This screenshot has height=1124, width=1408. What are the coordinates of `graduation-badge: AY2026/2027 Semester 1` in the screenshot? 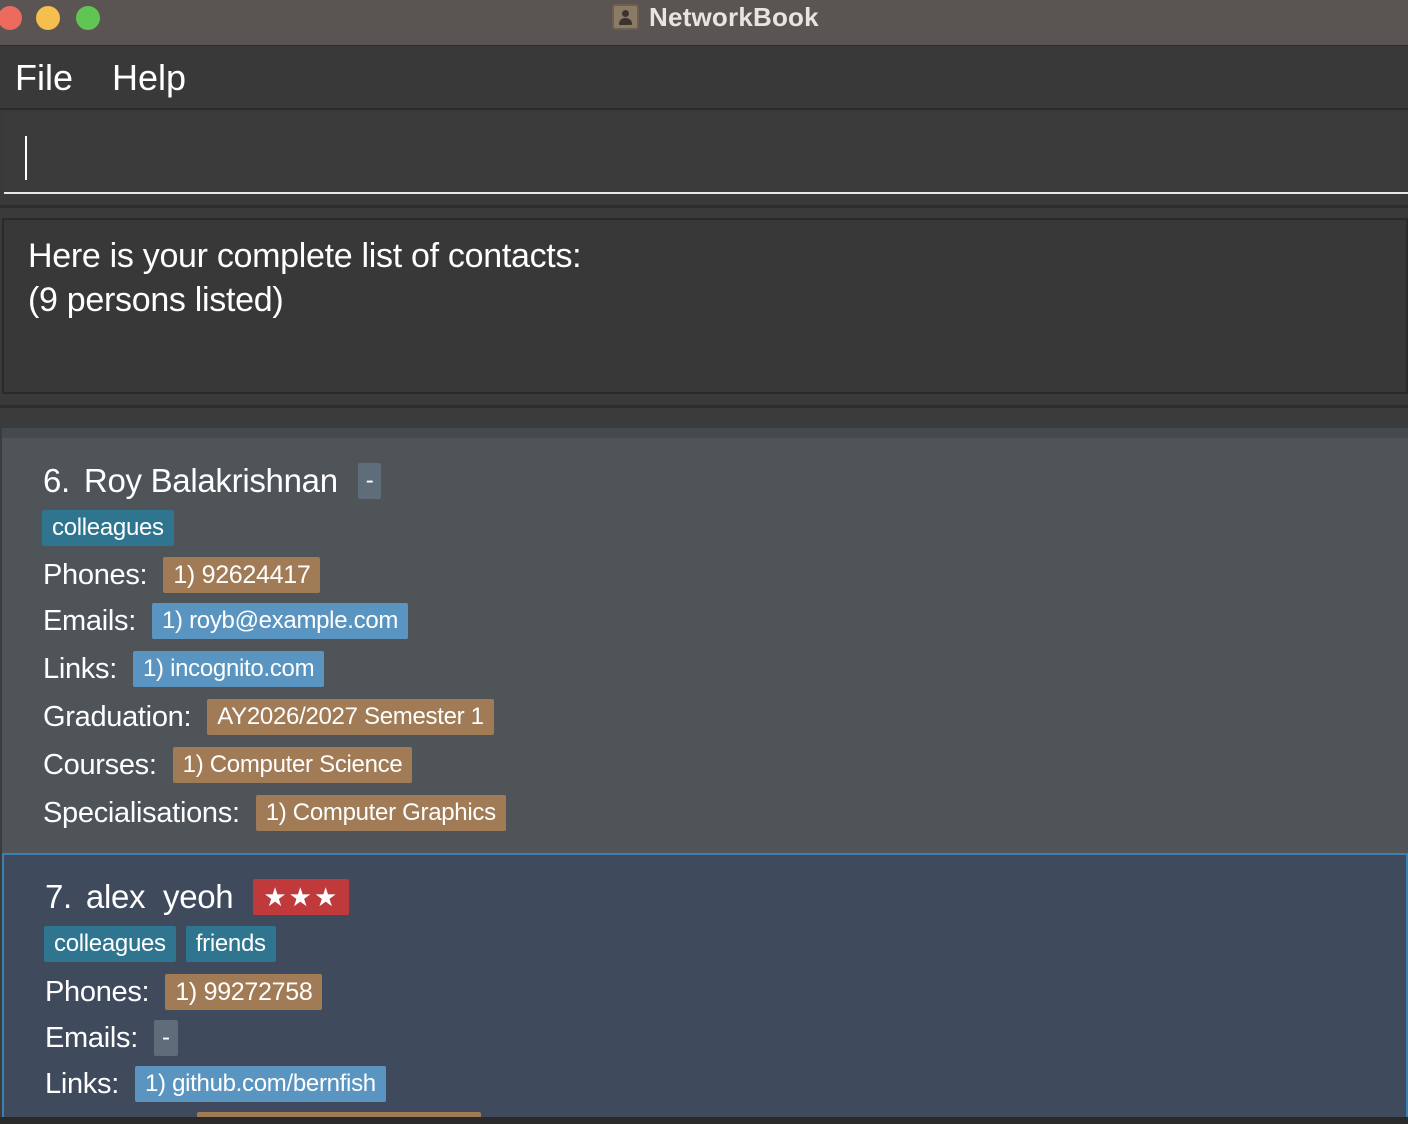 It's located at (350, 717).